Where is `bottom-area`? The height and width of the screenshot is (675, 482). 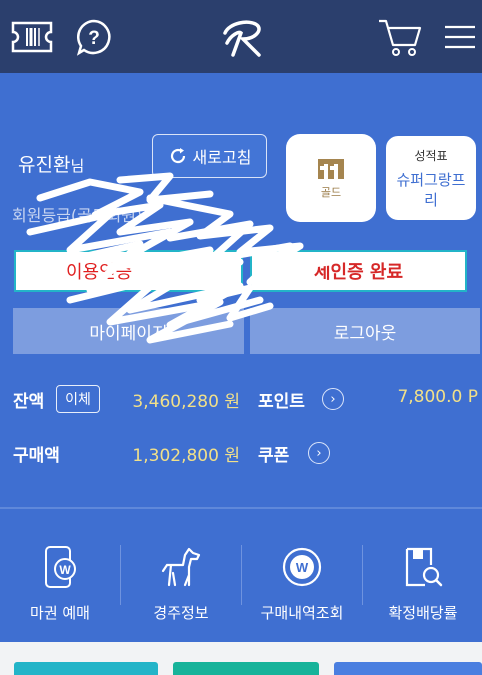
bottom-area is located at coordinates (241, 658).